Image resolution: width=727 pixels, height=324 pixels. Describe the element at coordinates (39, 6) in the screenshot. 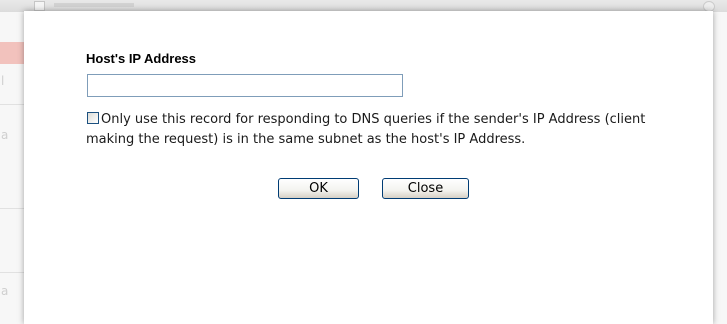

I see `window-icon` at that location.